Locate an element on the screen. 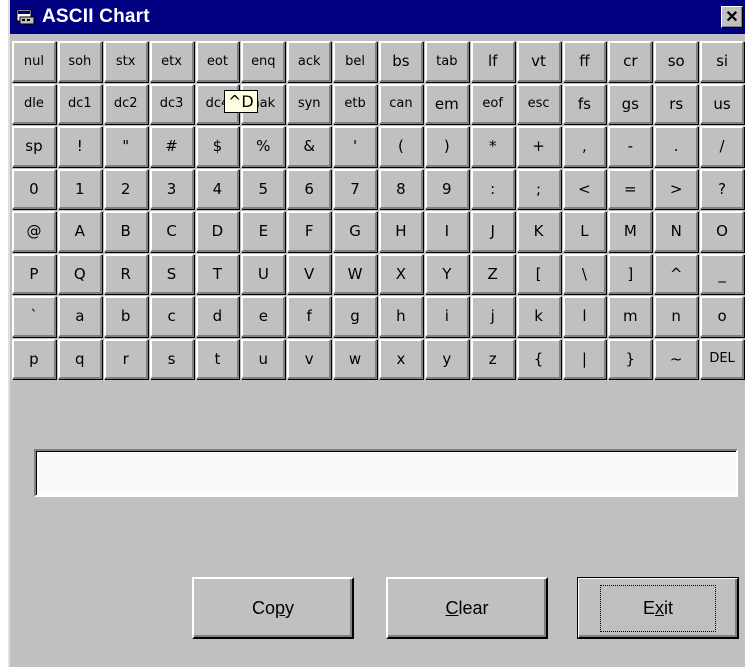 The image size is (745, 667). ascii-key: vt is located at coordinates (538, 61).